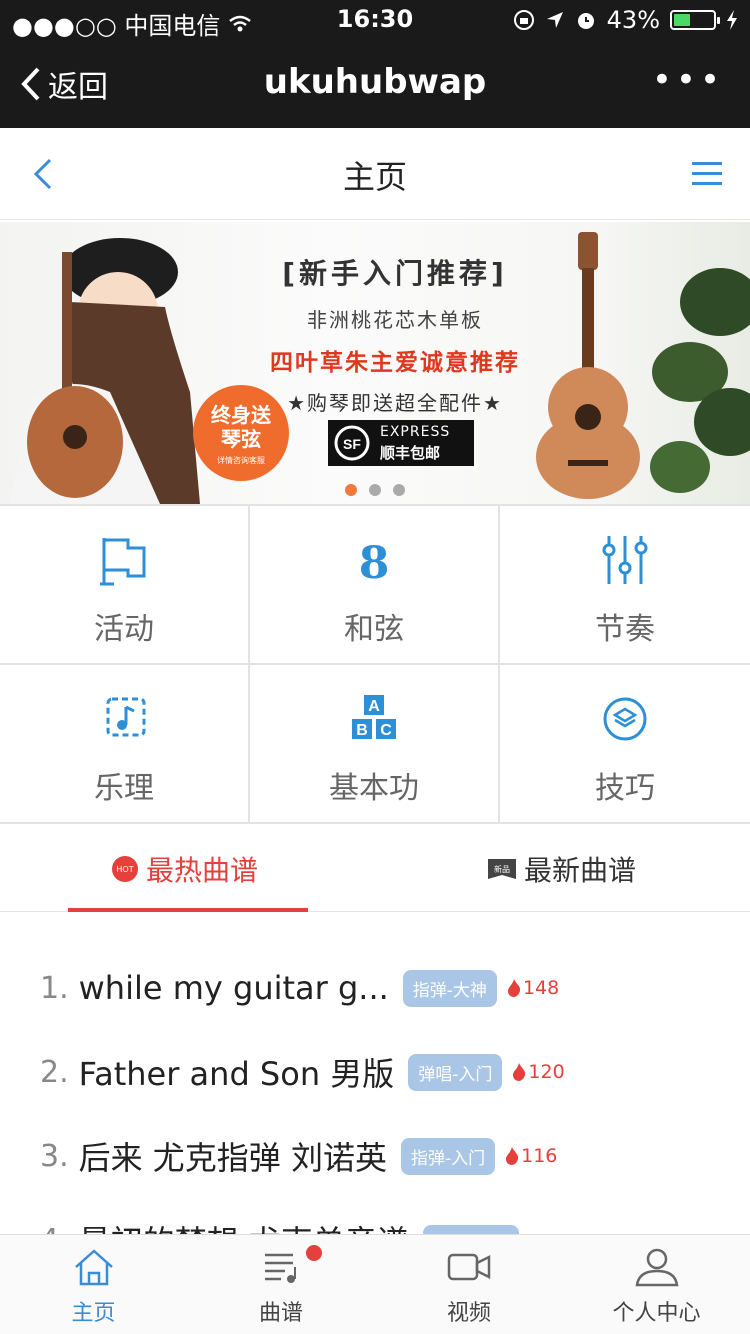 This screenshot has height=1334, width=750. Describe the element at coordinates (93, 1313) in the screenshot. I see `tabbar-label: 主页` at that location.